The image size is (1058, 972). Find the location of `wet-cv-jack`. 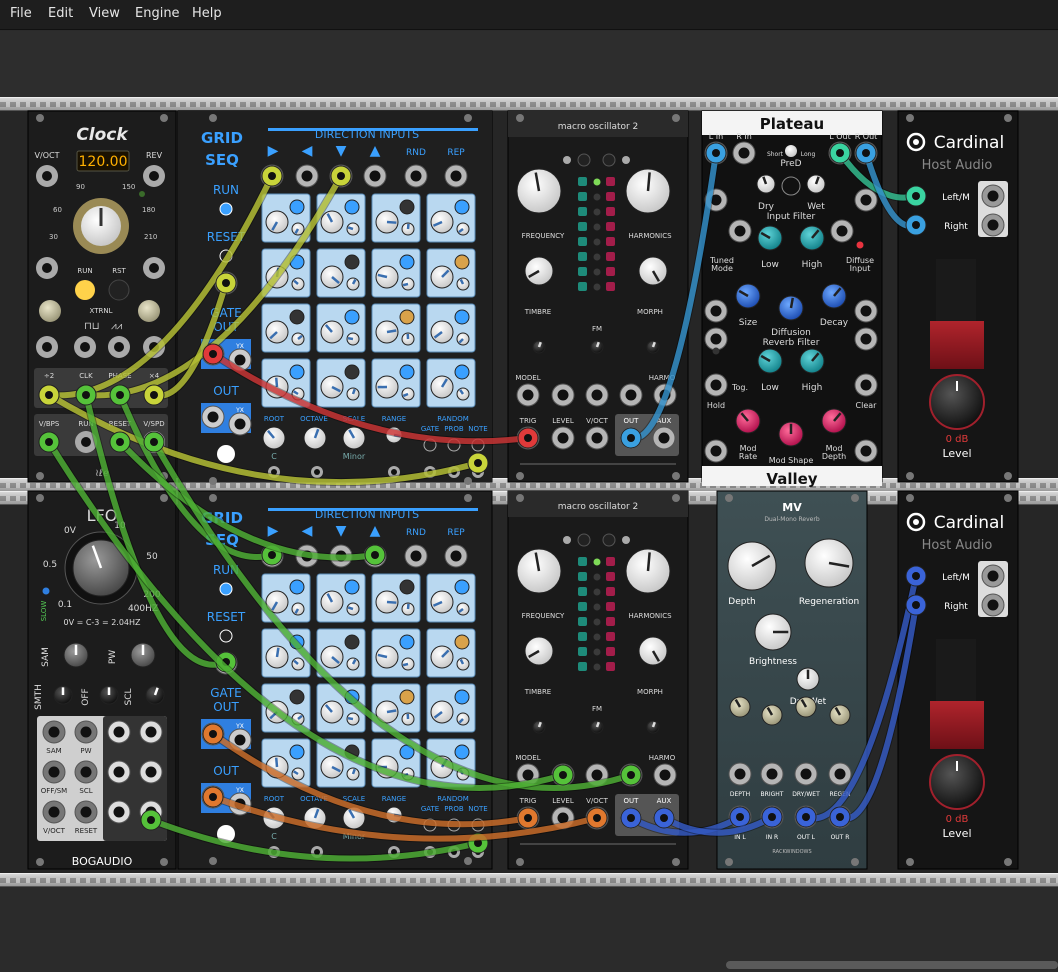

wet-cv-jack is located at coordinates (791, 186).